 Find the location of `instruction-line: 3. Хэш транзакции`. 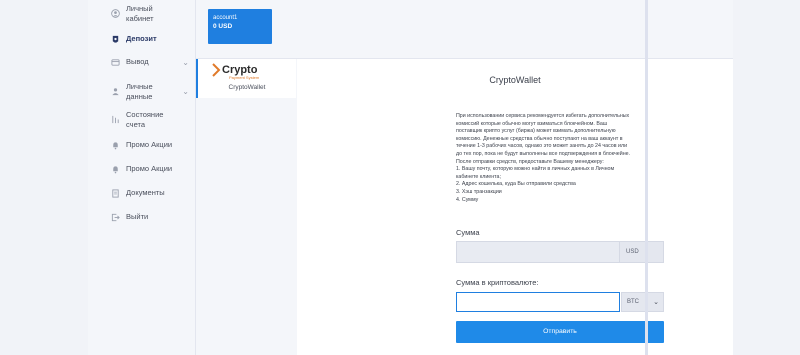

instruction-line: 3. Хэш транзакции is located at coordinates (479, 191).